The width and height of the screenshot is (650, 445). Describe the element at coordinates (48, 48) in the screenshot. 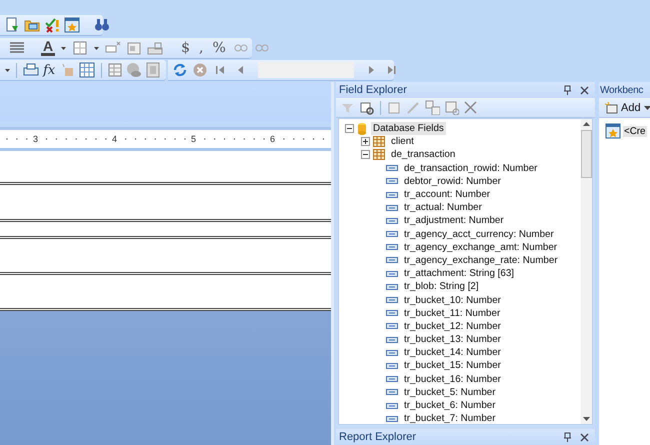

I see `font-color-button: A` at that location.